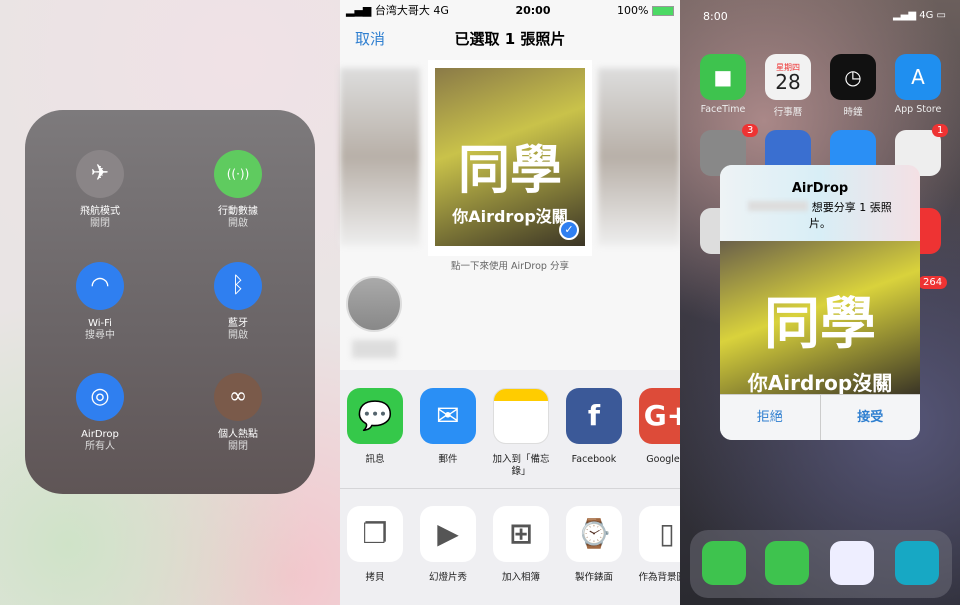 This screenshot has height=605, width=960. I want to click on toggle-cellular: ((·)) 行動數據 開啟, so click(238, 190).